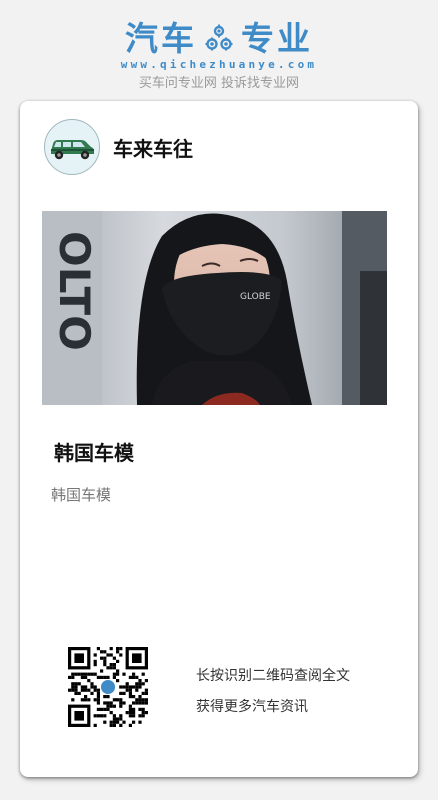 This screenshot has height=800, width=438. Describe the element at coordinates (255, 297) in the screenshot. I see `svg-text: GLOBE` at that location.